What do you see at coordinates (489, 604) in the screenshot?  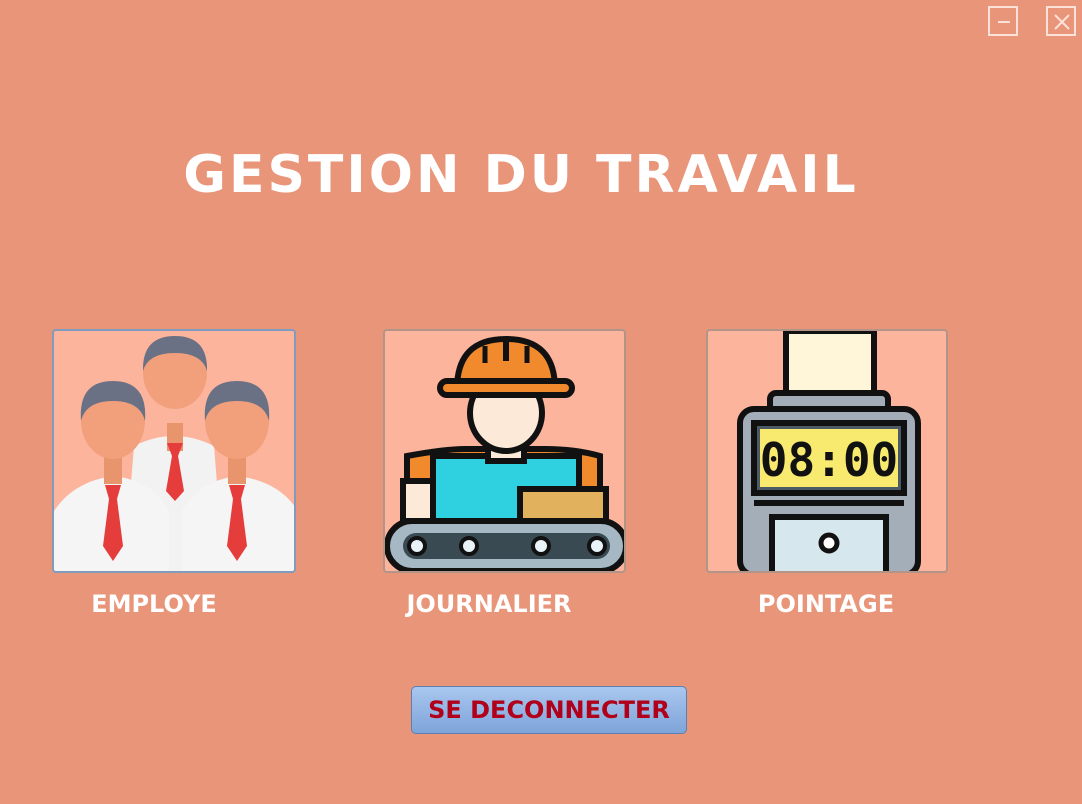 I see `journalier-label: JOURNALIER` at bounding box center [489, 604].